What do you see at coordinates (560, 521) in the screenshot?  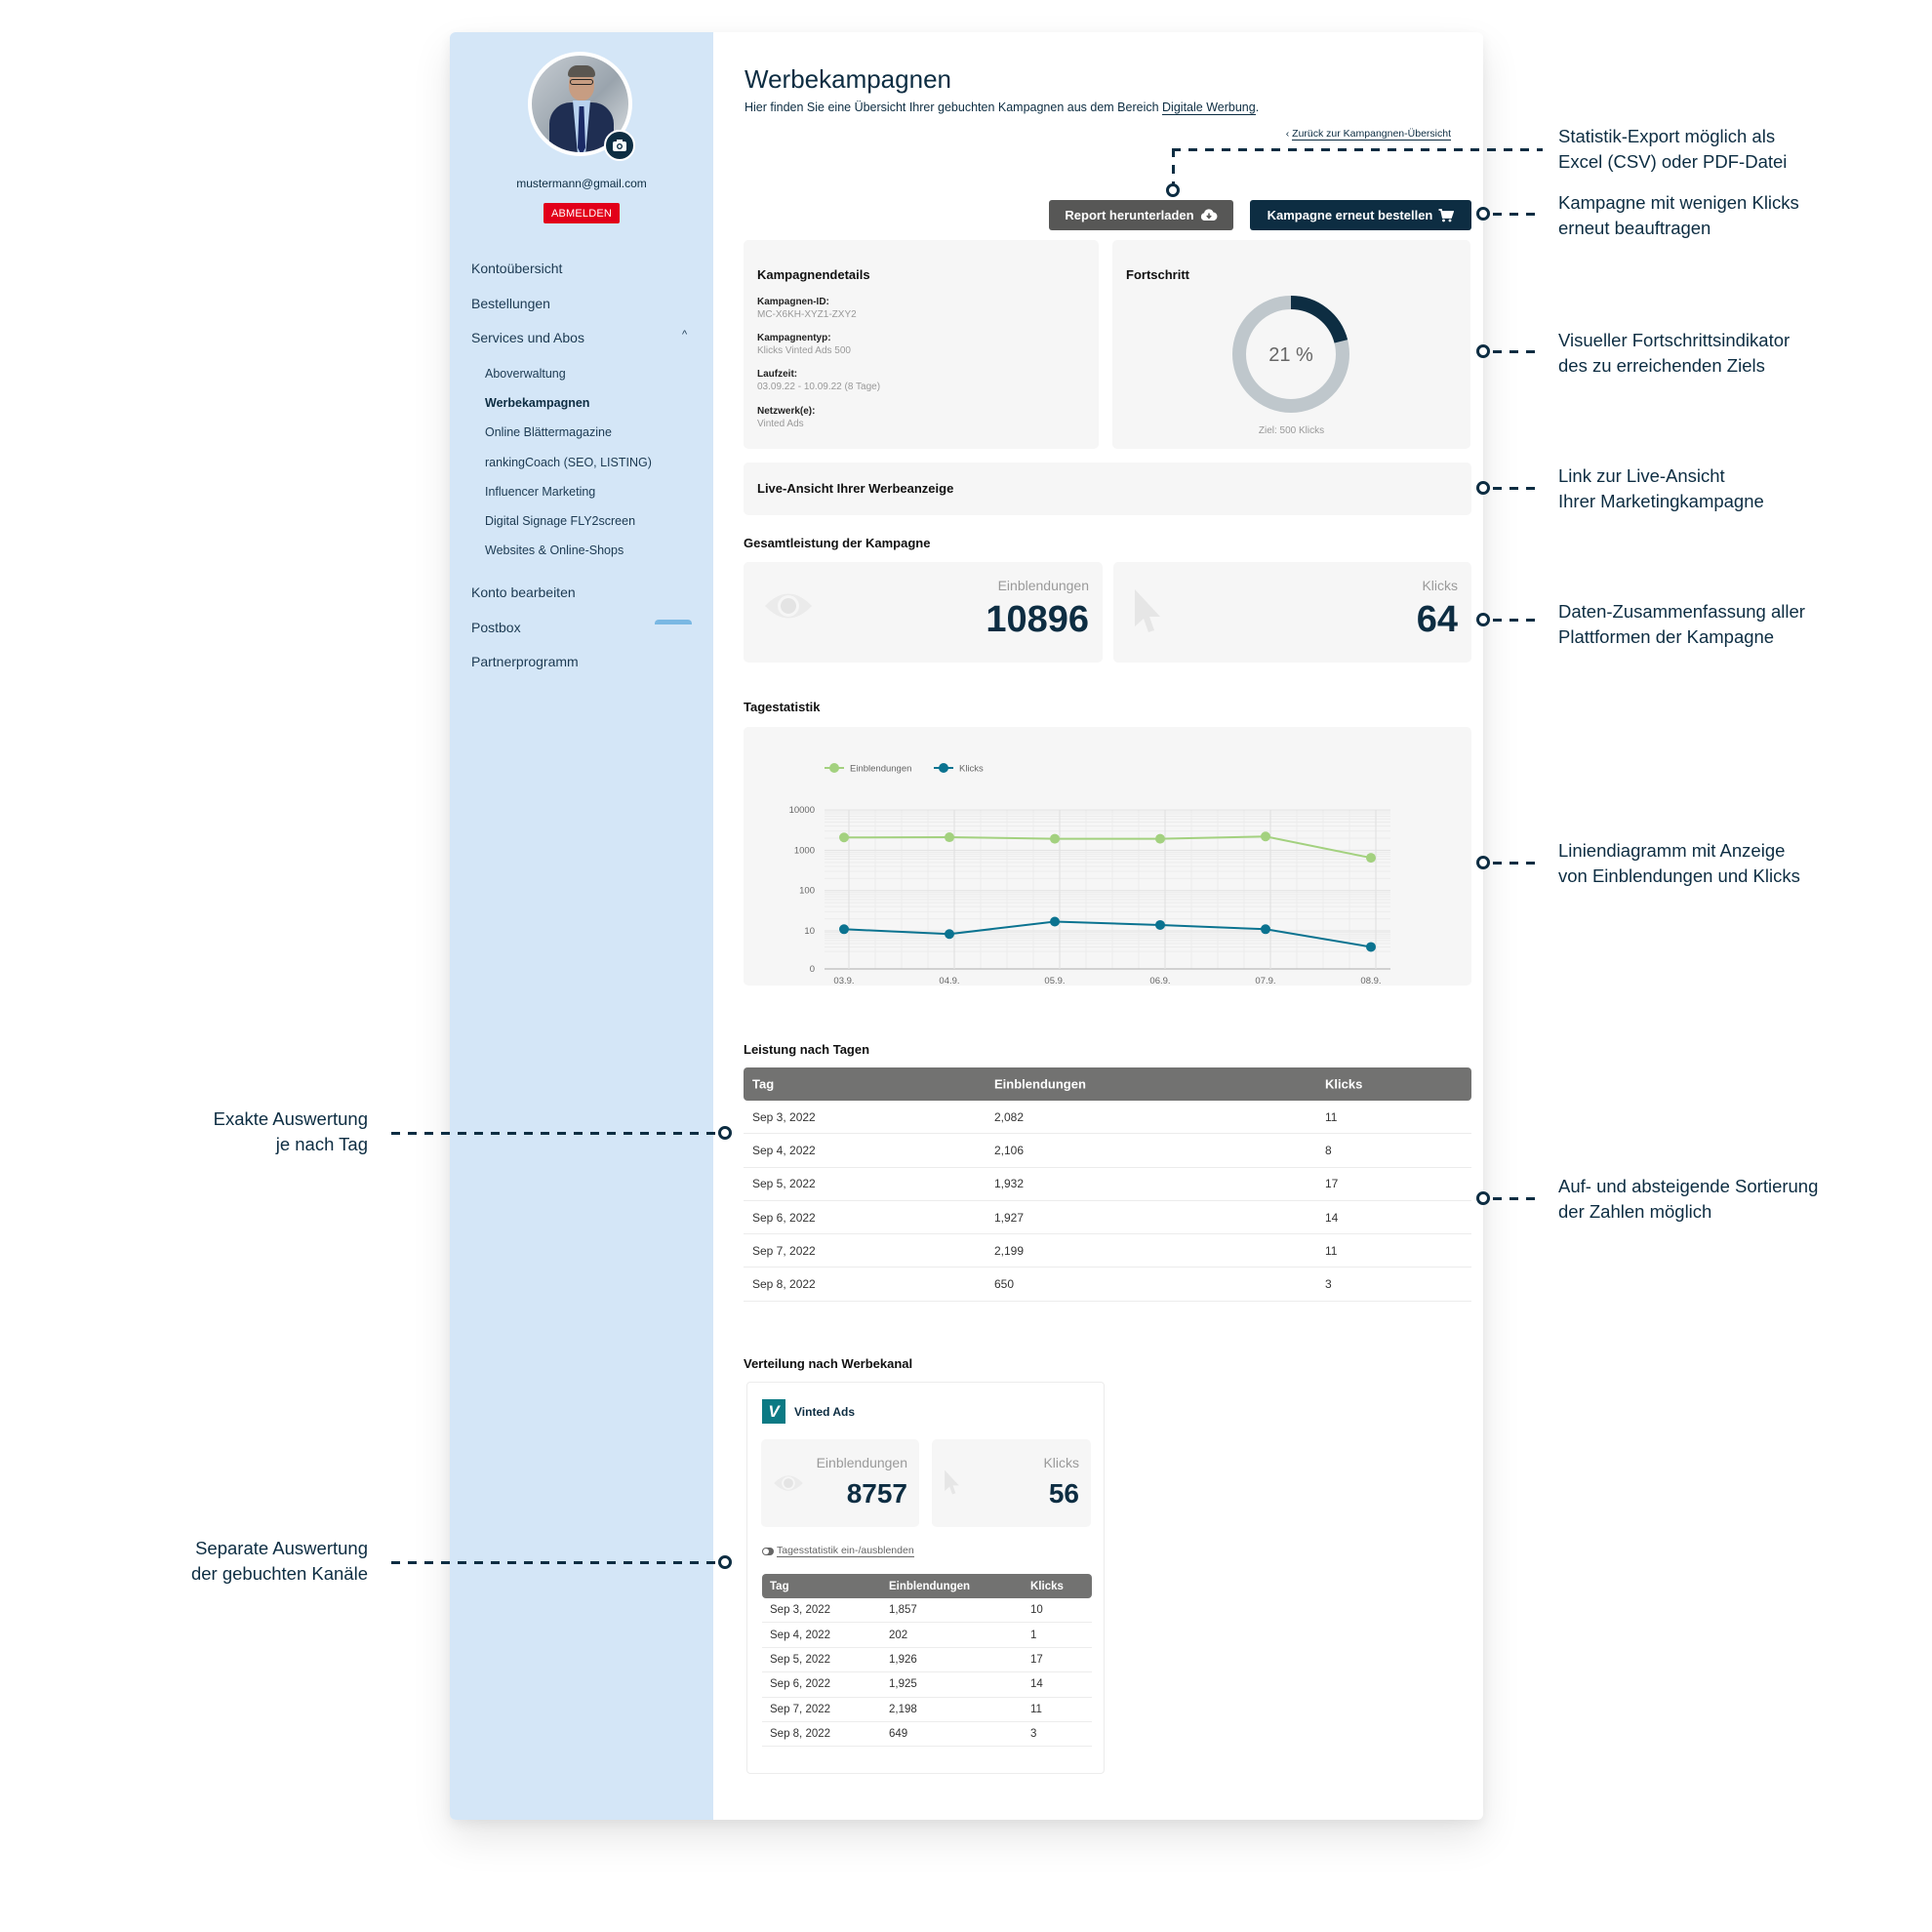 I see `sidebar-subitem-digital-signage: Digital Signage FLY2screen` at bounding box center [560, 521].